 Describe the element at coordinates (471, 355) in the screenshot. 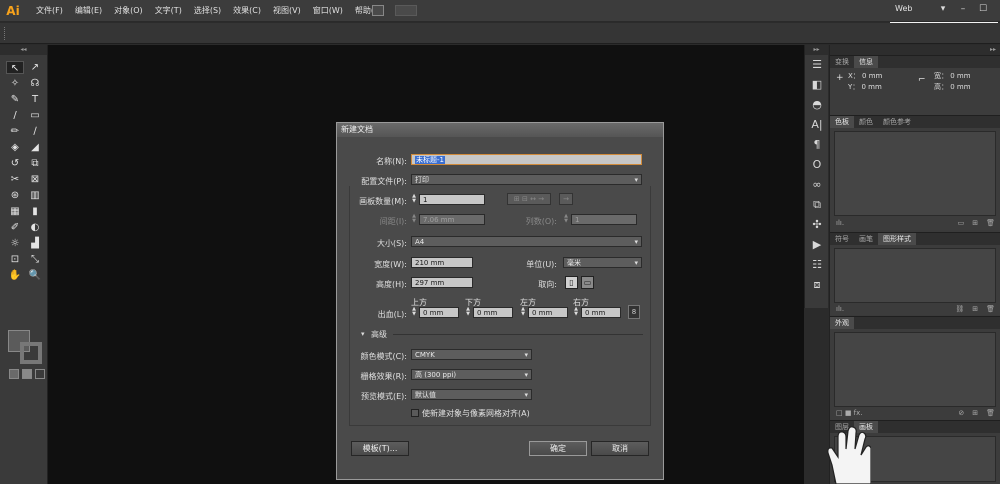

I see `colormode-dropdown: CMYK` at that location.